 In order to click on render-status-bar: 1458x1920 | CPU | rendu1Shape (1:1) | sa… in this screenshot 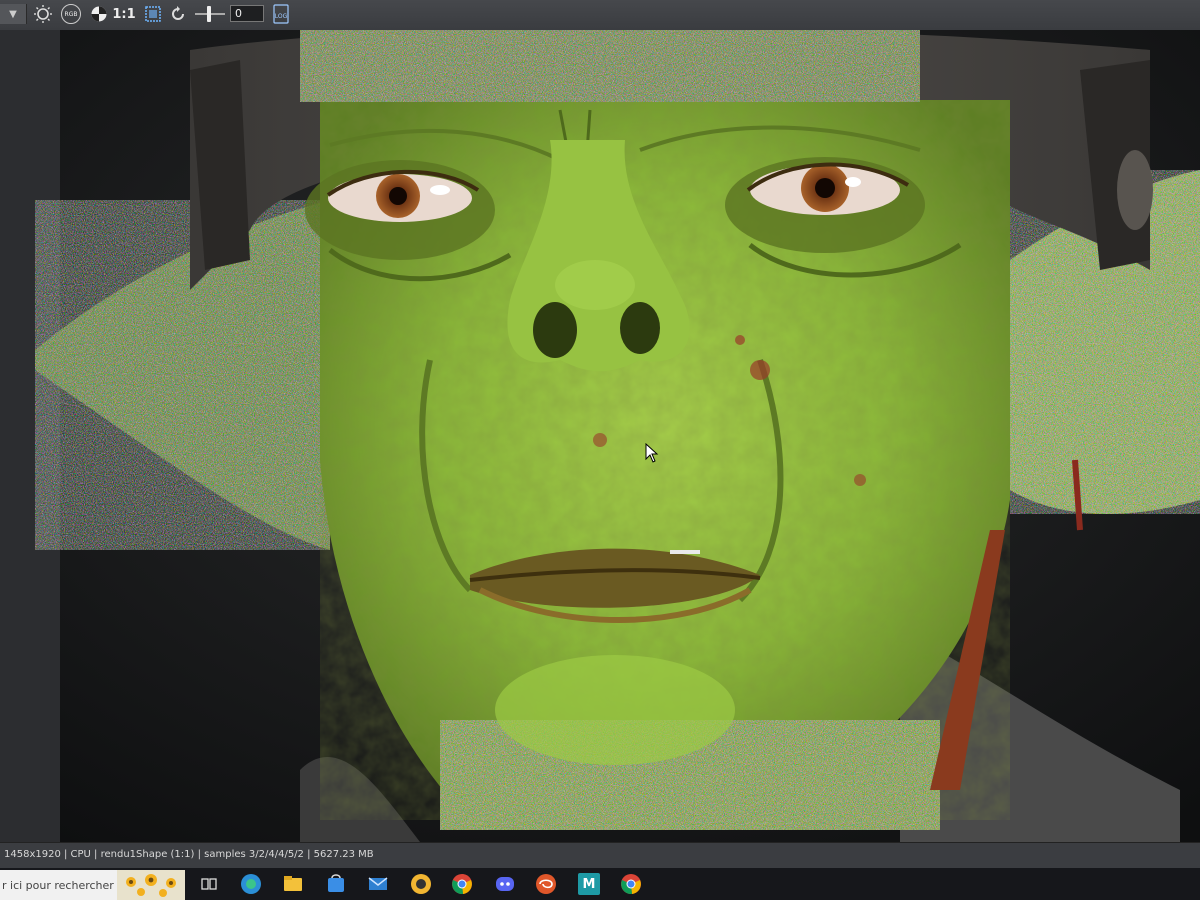, I will do `click(600, 855)`.